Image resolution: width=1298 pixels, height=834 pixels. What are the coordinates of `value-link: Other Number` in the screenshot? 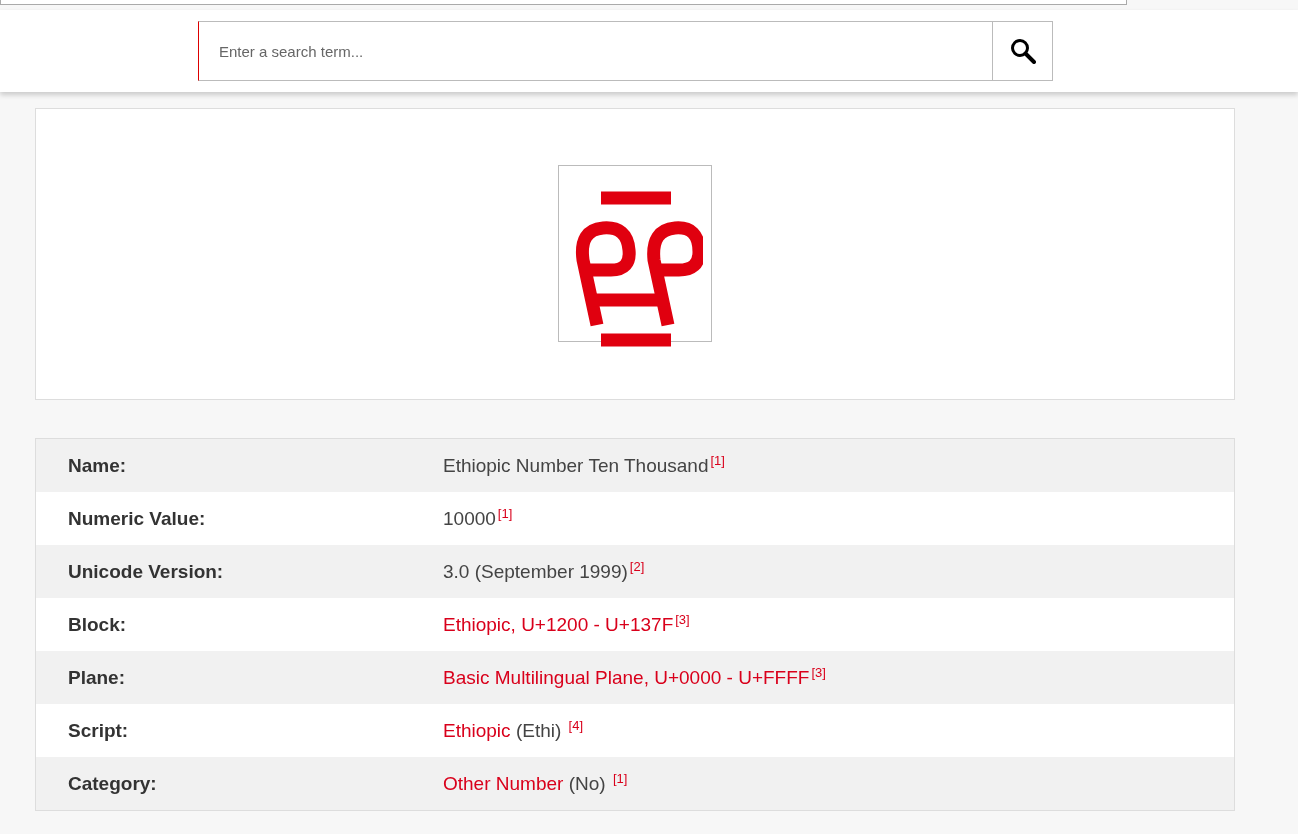 It's located at (503, 784).